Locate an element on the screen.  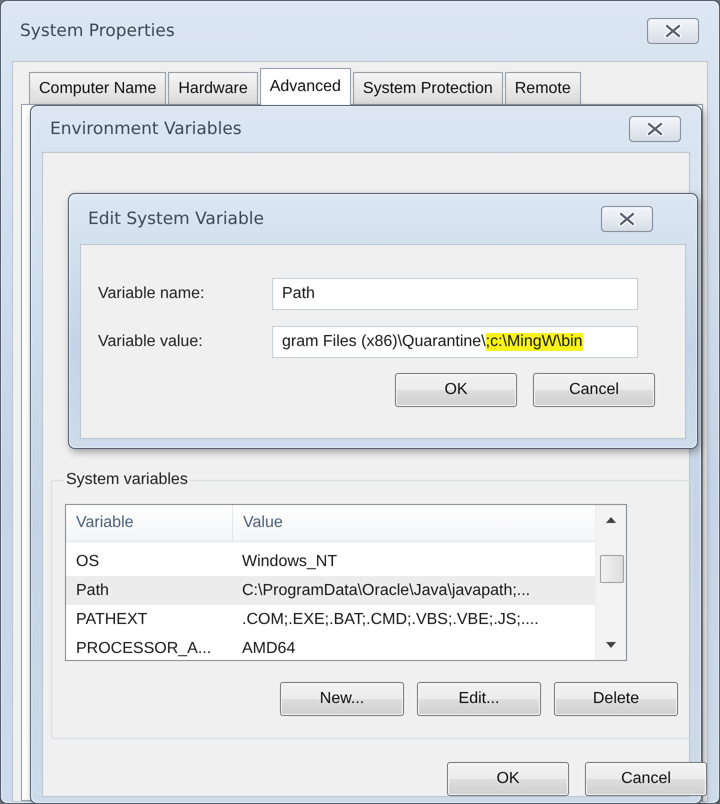
tab: Computer Name is located at coordinates (97, 88).